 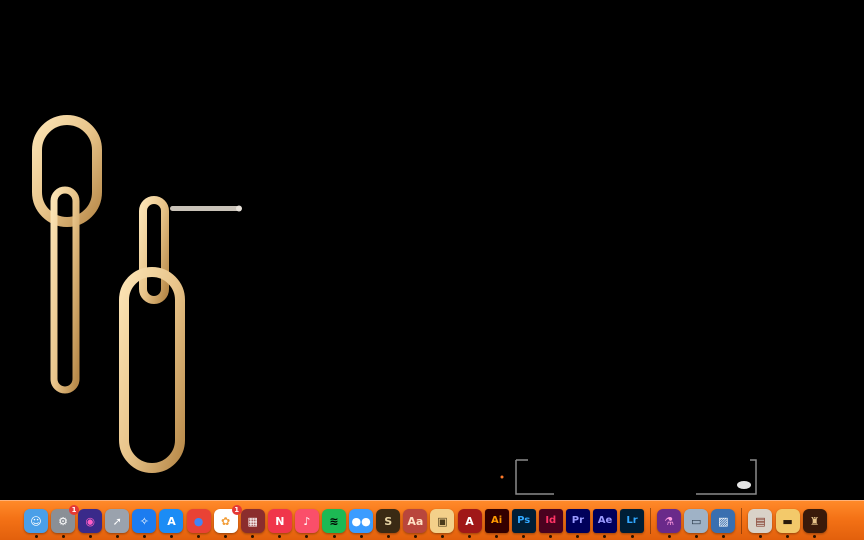 I want to click on chrome-icon: ●, so click(x=198, y=521).